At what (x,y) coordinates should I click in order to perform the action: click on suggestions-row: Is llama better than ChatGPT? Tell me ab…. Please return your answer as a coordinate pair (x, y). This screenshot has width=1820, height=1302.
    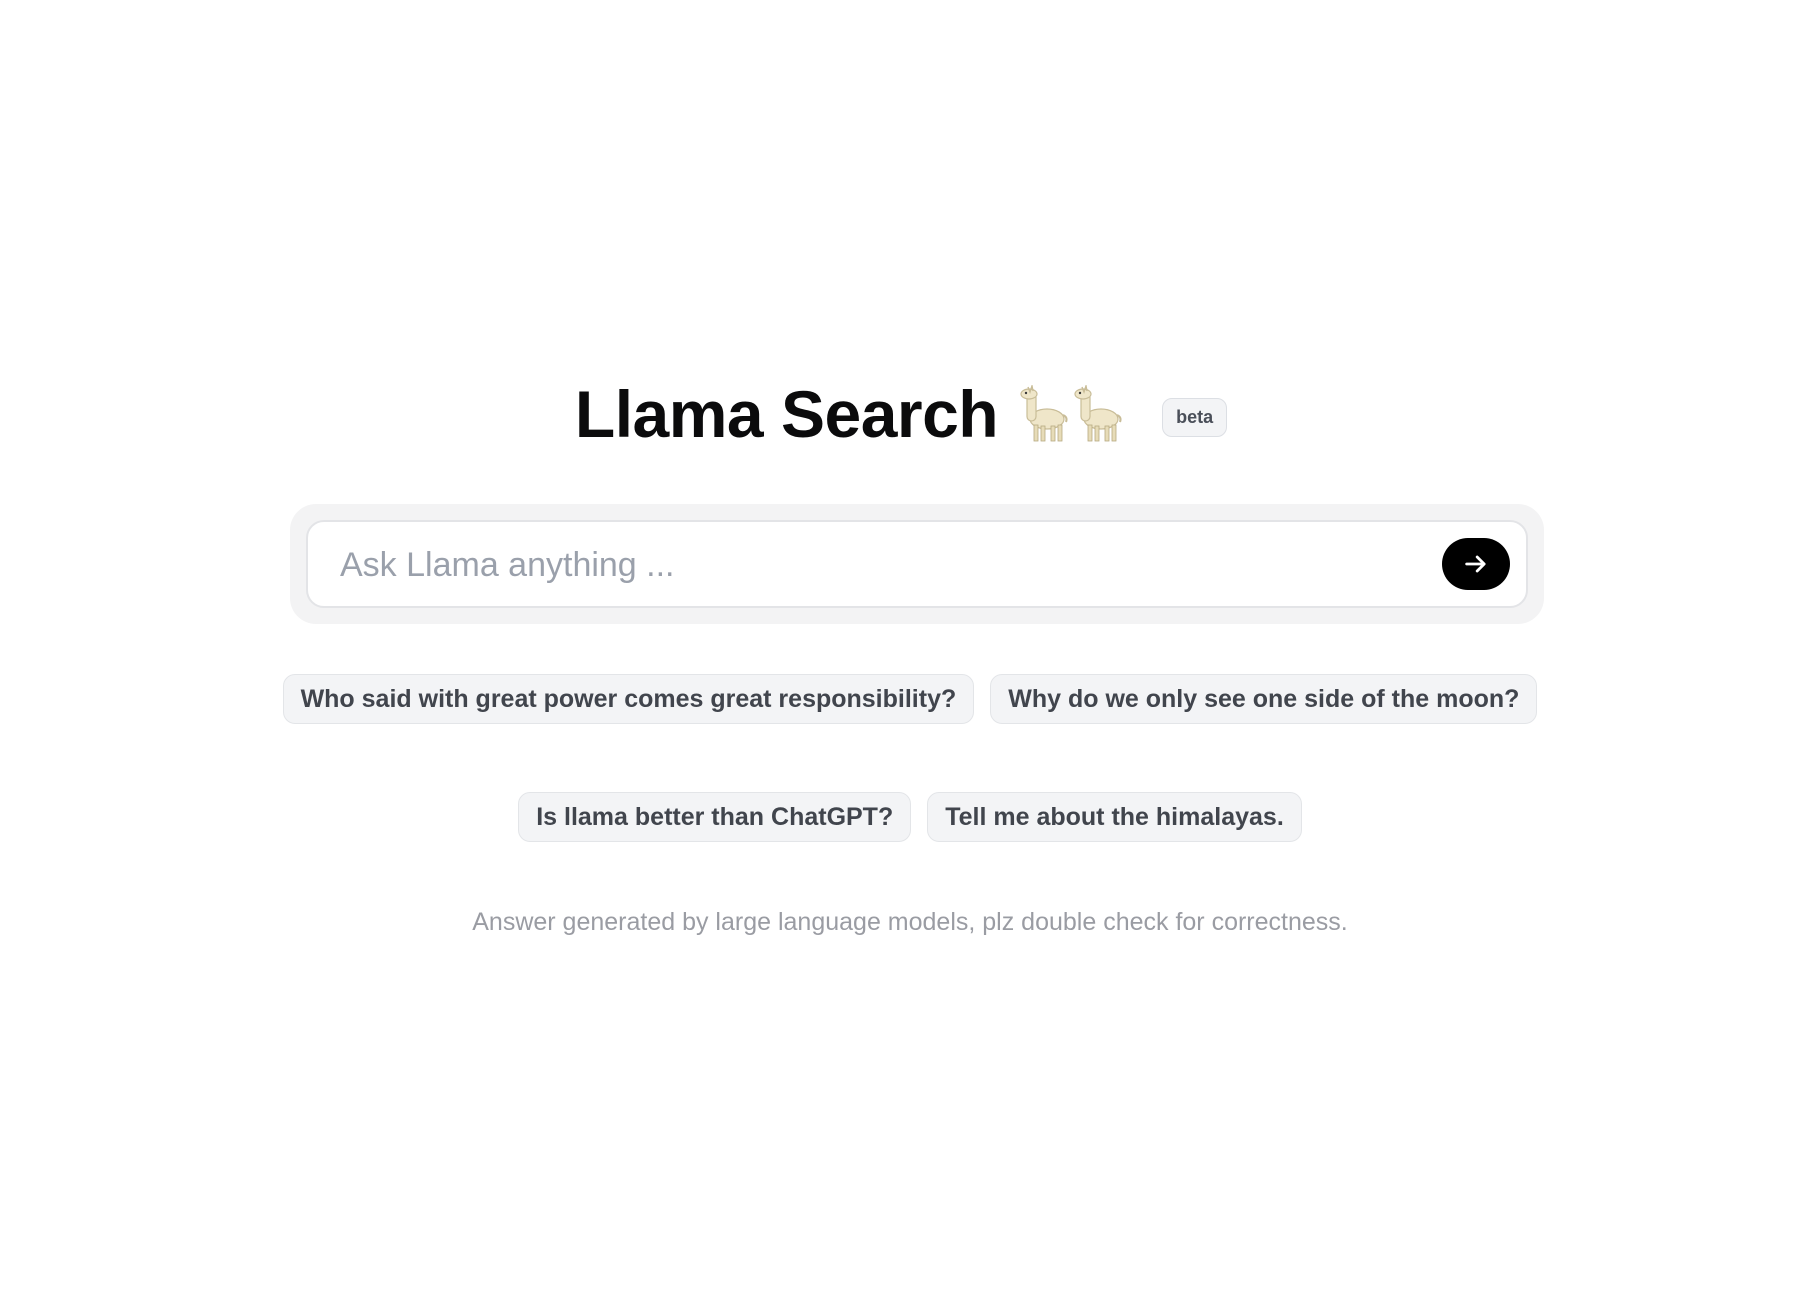
    Looking at the image, I should click on (910, 817).